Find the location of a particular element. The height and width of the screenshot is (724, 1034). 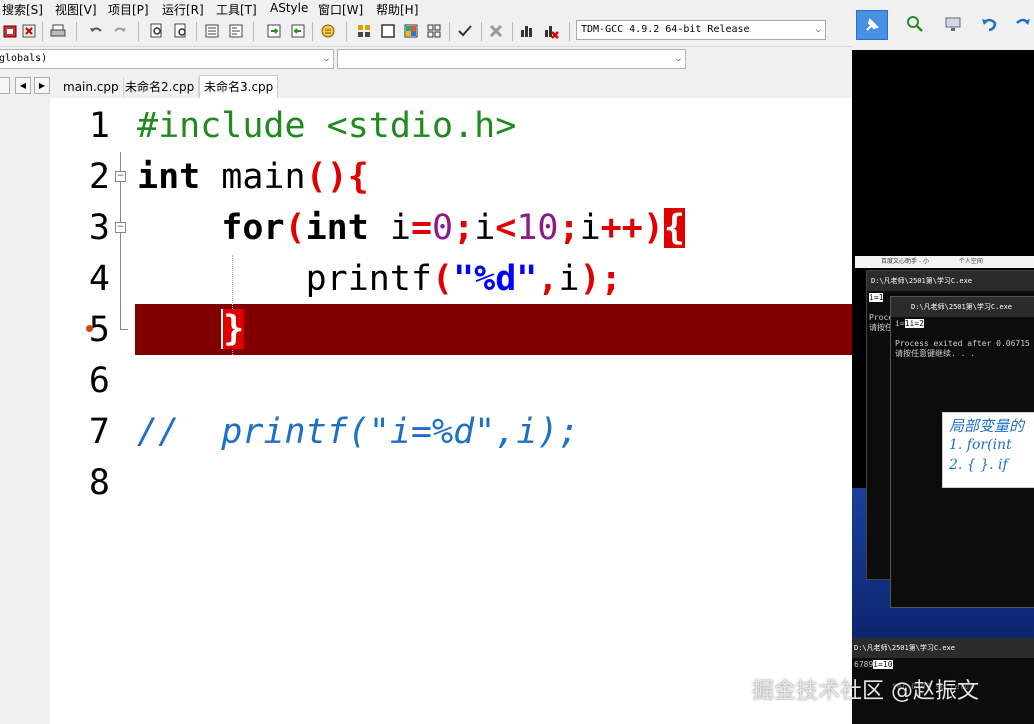

find-icon is located at coordinates (157, 31).